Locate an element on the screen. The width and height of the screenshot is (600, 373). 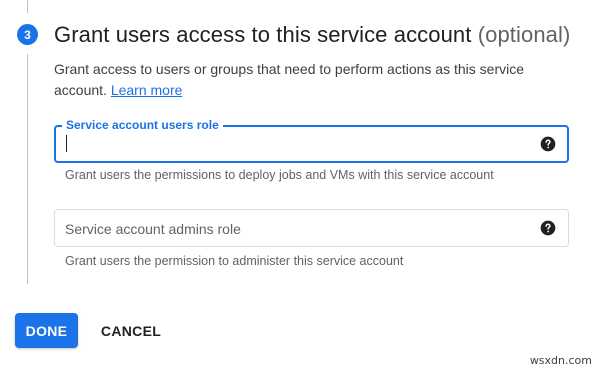
admins-role-input is located at coordinates (311, 228).